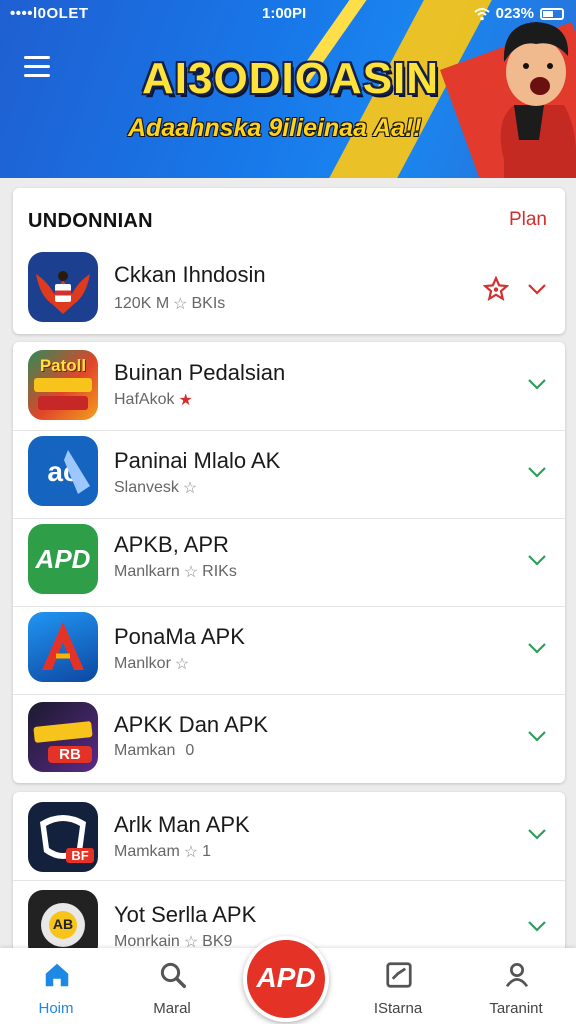 The height and width of the screenshot is (1024, 576). What do you see at coordinates (63, 924) in the screenshot?
I see `app-icon-label: AB` at bounding box center [63, 924].